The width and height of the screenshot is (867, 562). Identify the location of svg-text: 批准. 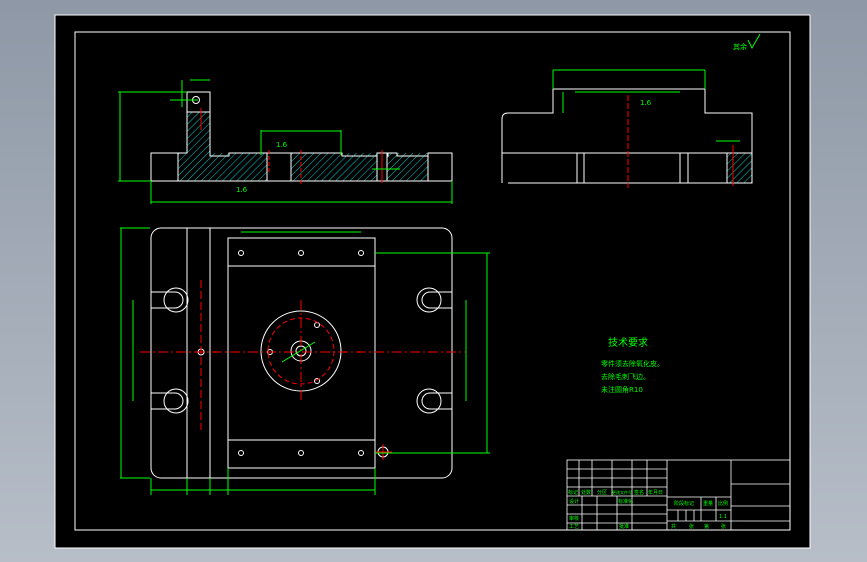
(624, 526).